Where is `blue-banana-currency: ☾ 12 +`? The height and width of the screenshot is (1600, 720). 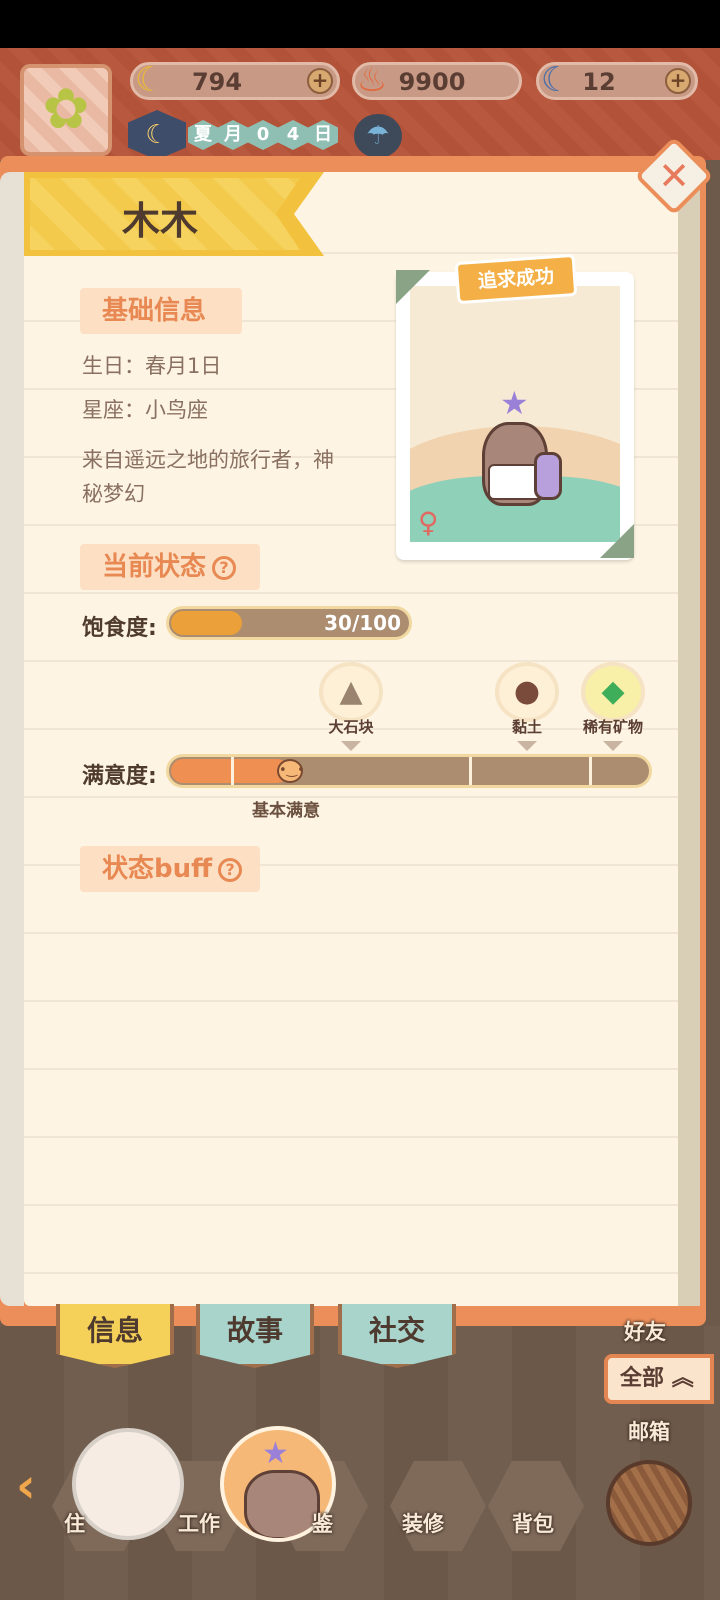
blue-banana-currency: ☾ 12 + is located at coordinates (617, 80).